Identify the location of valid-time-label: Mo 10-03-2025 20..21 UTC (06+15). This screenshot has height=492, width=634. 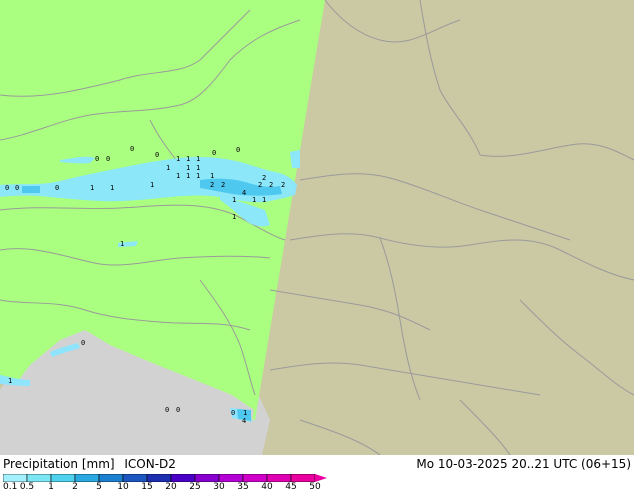
(523, 464).